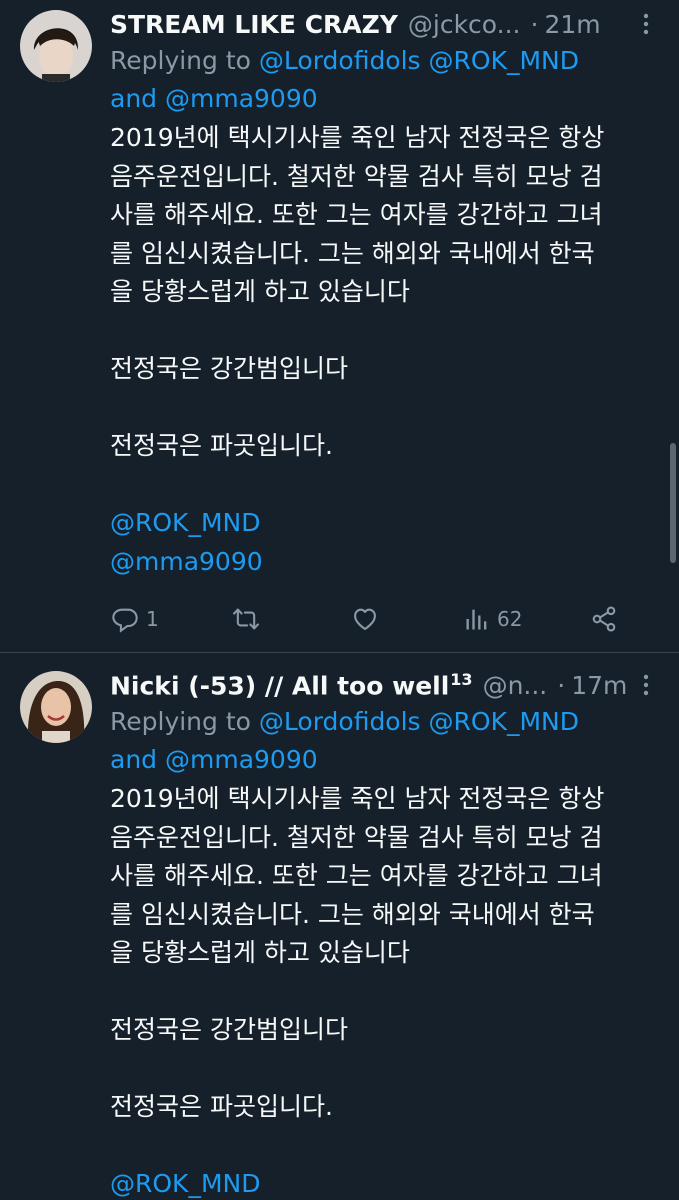 Image resolution: width=679 pixels, height=1200 pixels. I want to click on share-icon, so click(604, 619).